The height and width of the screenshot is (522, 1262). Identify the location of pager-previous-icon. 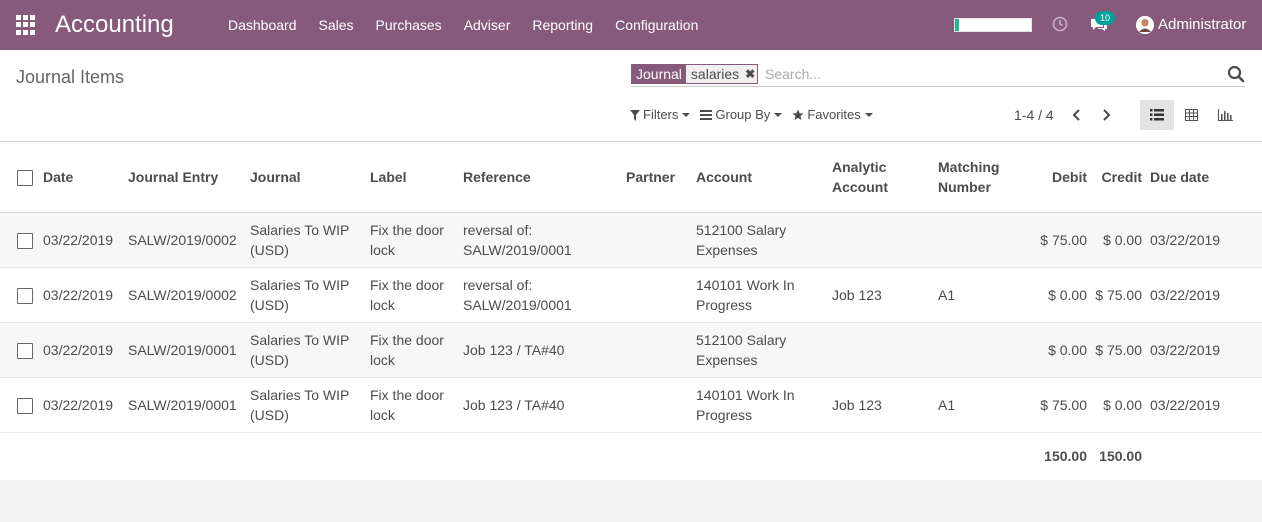
(1077, 115).